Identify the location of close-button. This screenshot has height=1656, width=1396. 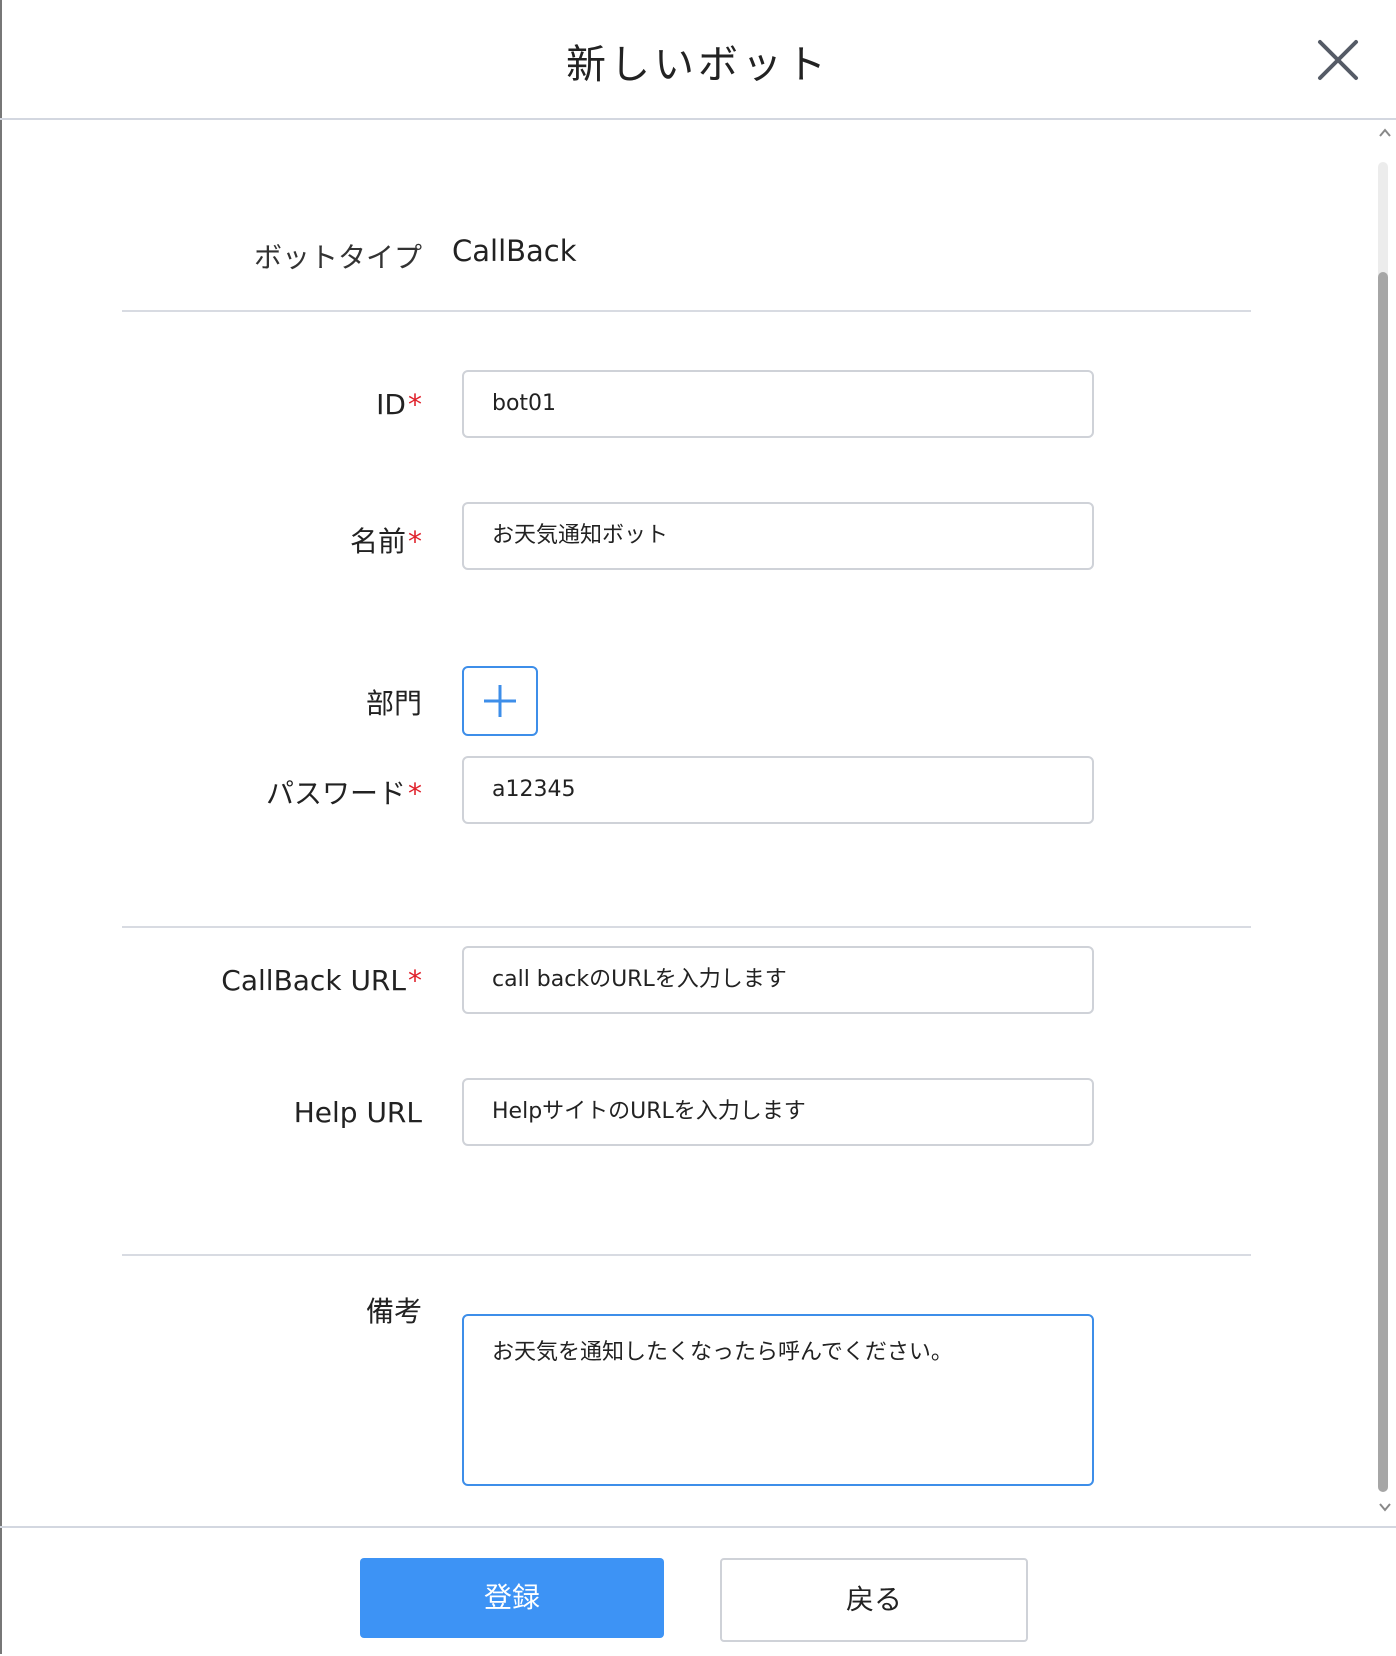
(1338, 60).